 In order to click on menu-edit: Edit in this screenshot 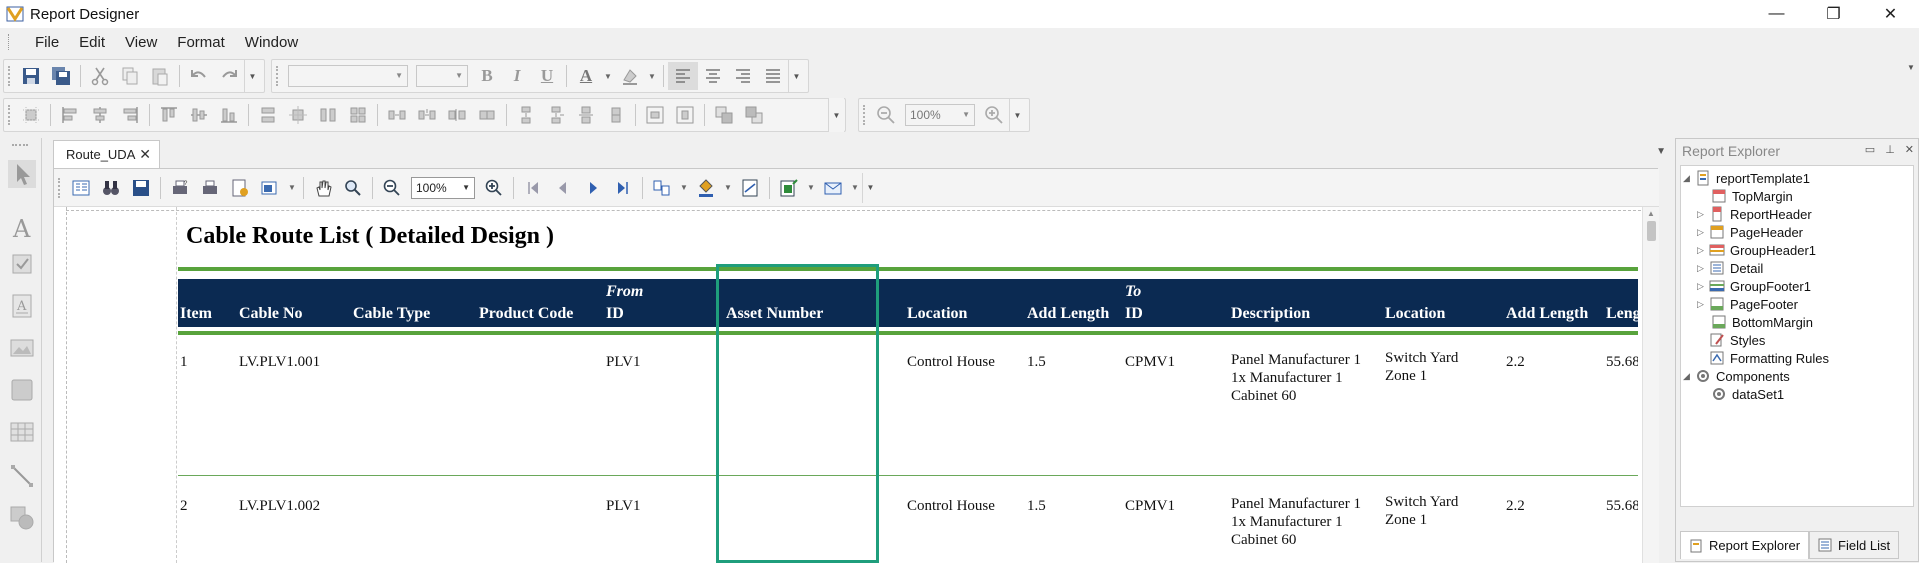, I will do `click(92, 42)`.